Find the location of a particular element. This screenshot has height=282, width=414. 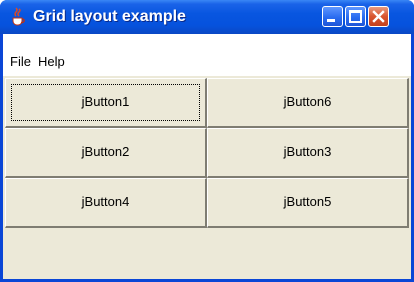

java-cup-icon is located at coordinates (18, 16).